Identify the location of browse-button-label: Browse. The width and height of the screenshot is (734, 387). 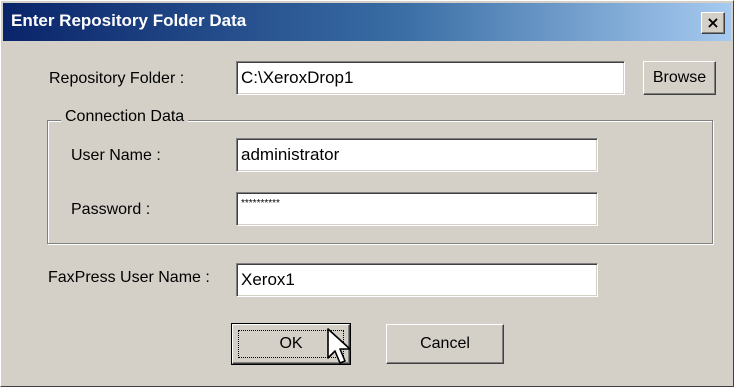
(679, 77).